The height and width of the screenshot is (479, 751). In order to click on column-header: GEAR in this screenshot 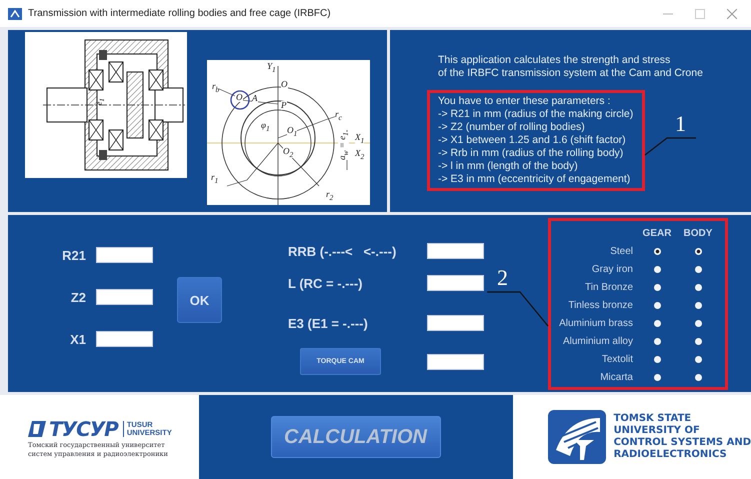, I will do `click(657, 233)`.